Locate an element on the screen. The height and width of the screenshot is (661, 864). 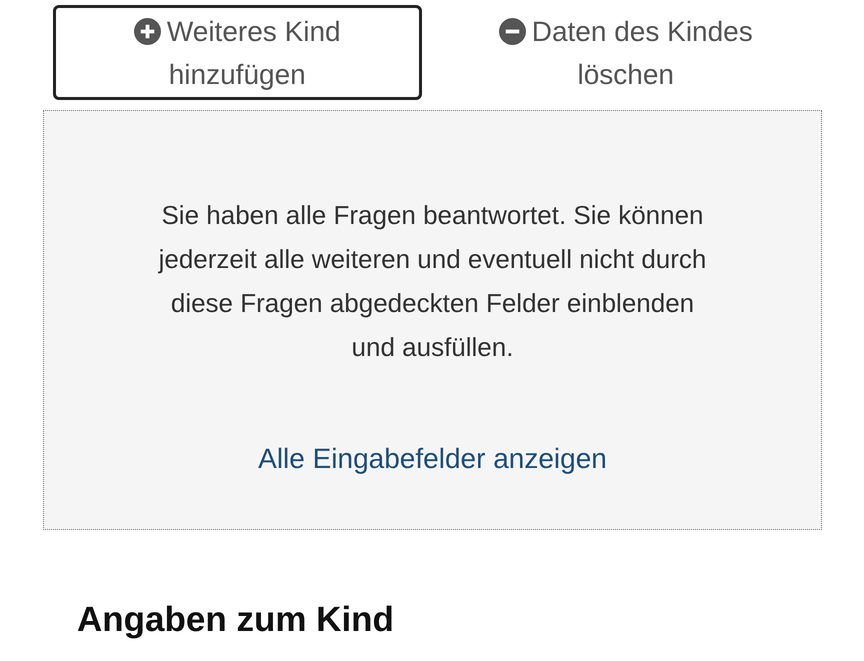
section-heading: Angaben zum Kind is located at coordinates (236, 620).